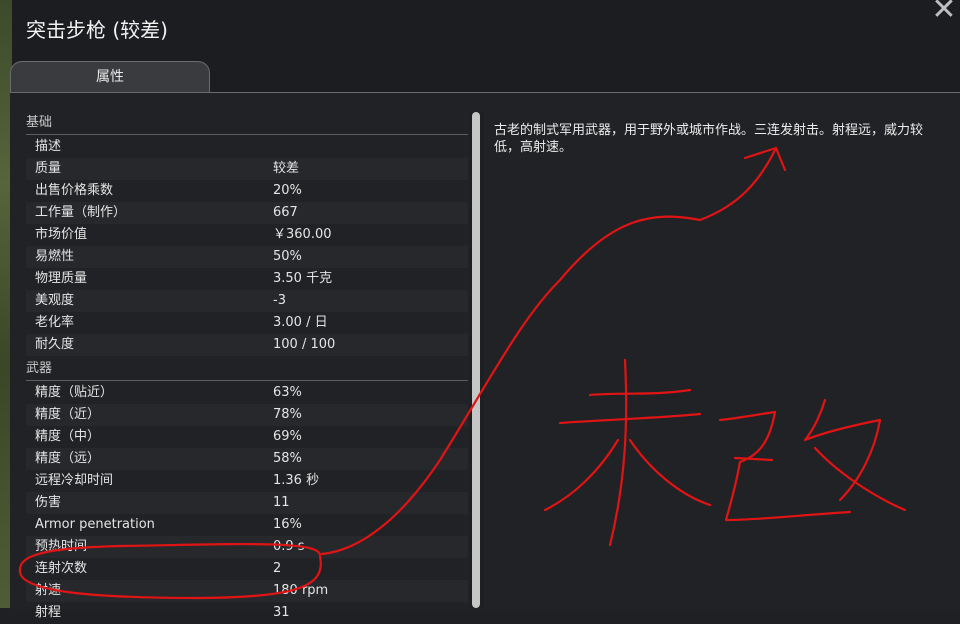 The height and width of the screenshot is (624, 960). What do you see at coordinates (247, 213) in the screenshot?
I see `stat-row-basic: 工作量（制作） 667` at bounding box center [247, 213].